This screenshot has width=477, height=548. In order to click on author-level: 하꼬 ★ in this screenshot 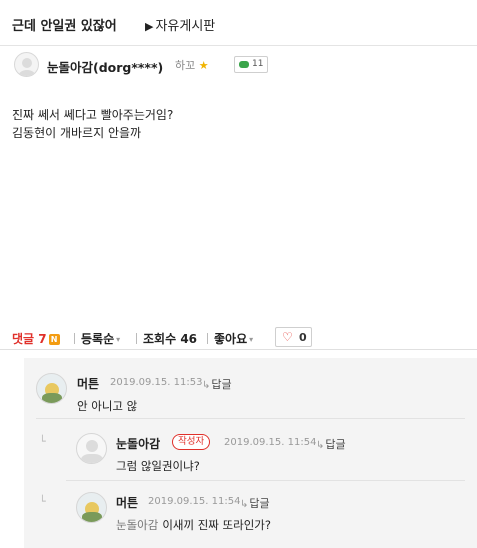, I will do `click(192, 65)`.